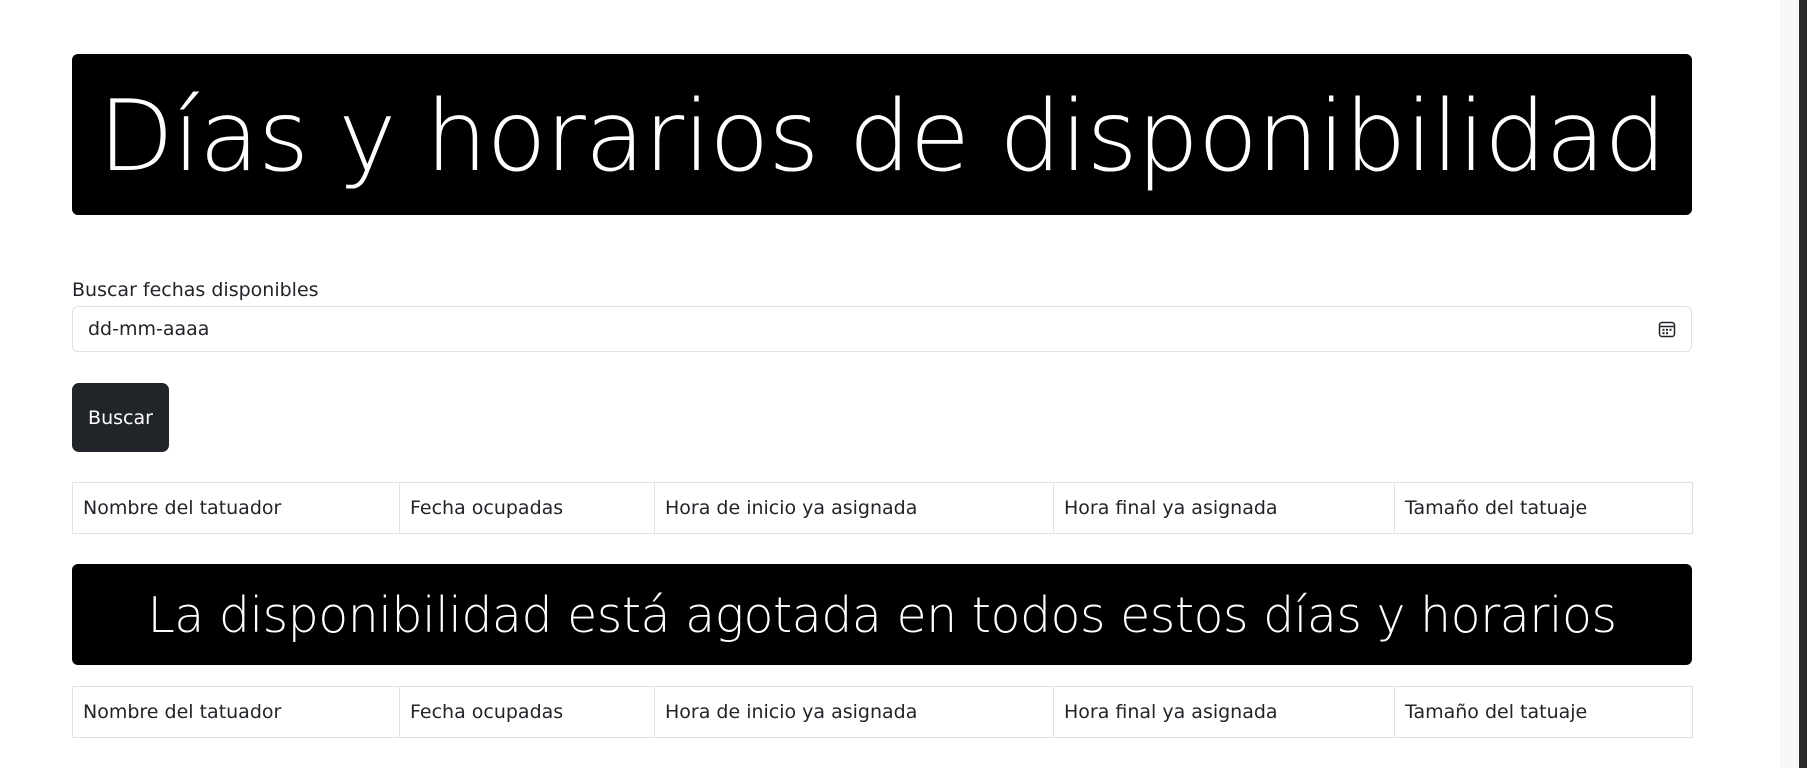  What do you see at coordinates (120, 417) in the screenshot?
I see `search-button: Buscar` at bounding box center [120, 417].